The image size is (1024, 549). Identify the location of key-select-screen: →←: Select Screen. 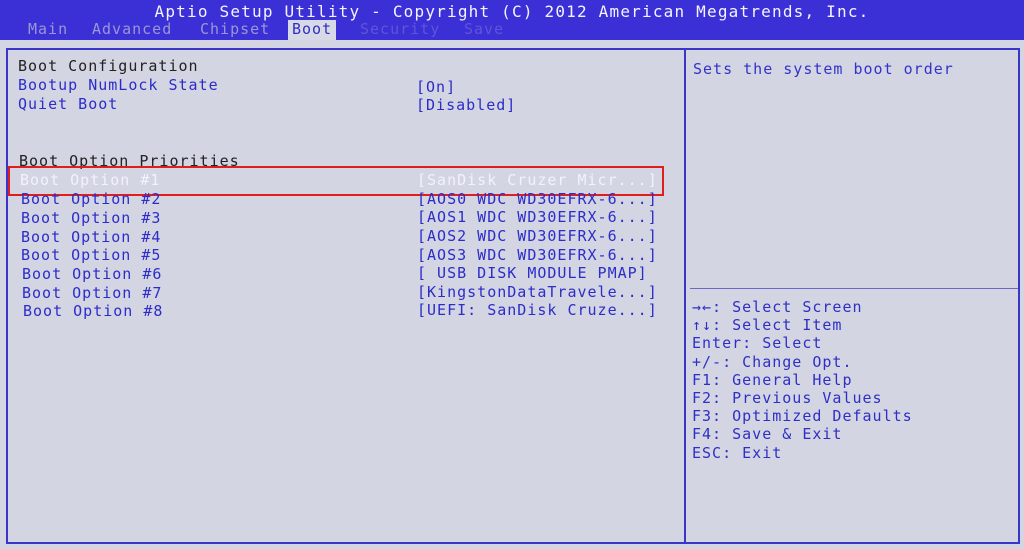
(777, 307).